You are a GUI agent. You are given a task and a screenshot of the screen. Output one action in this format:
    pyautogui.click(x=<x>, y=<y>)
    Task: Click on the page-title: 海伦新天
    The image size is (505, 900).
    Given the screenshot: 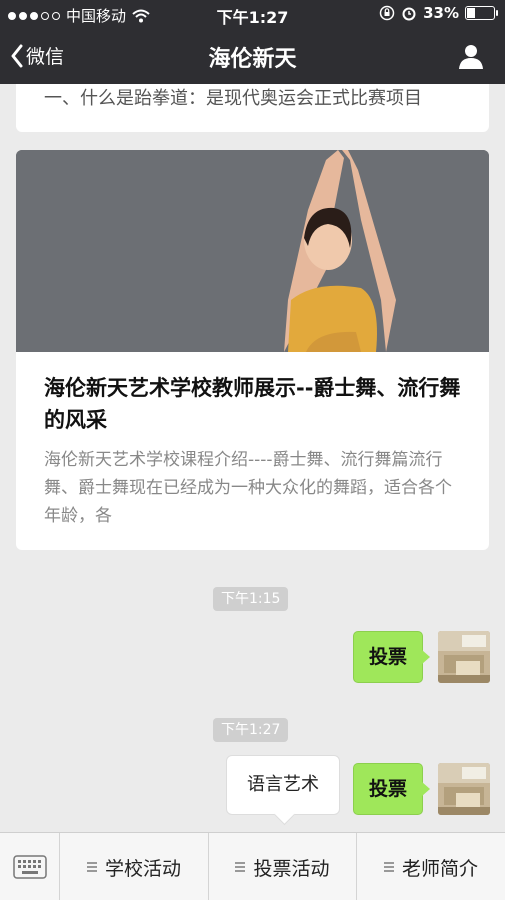 What is the action you would take?
    pyautogui.click(x=252, y=59)
    